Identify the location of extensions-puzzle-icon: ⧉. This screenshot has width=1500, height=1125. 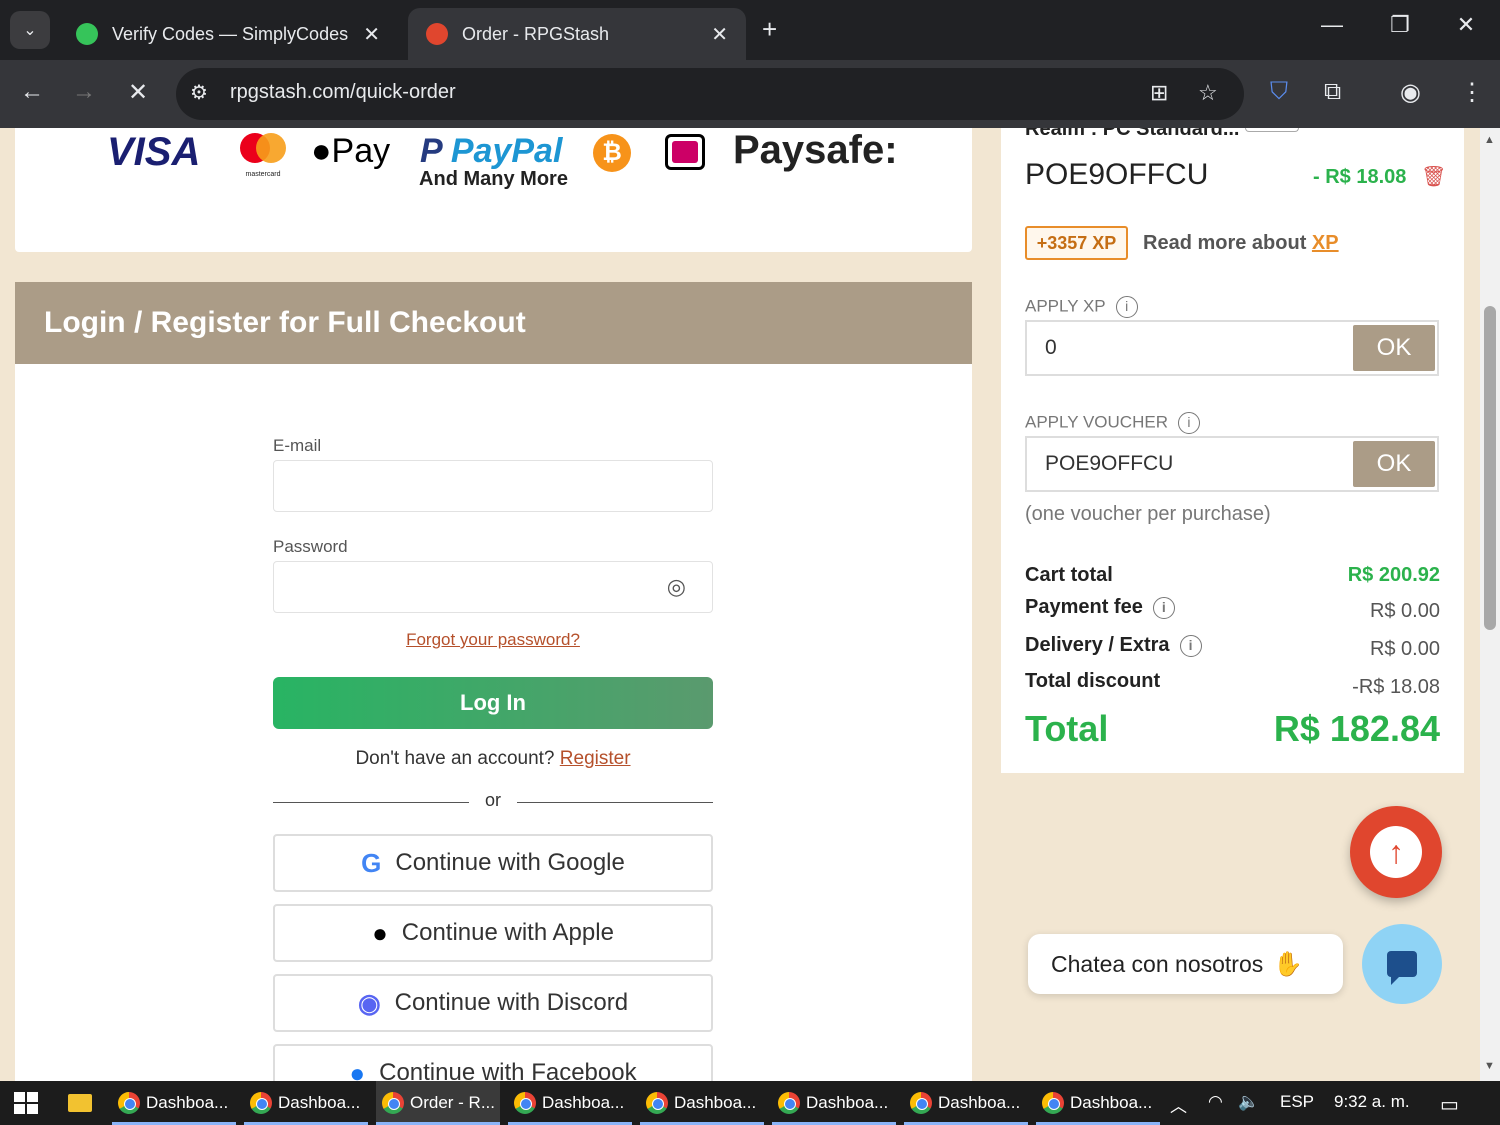
(1332, 92).